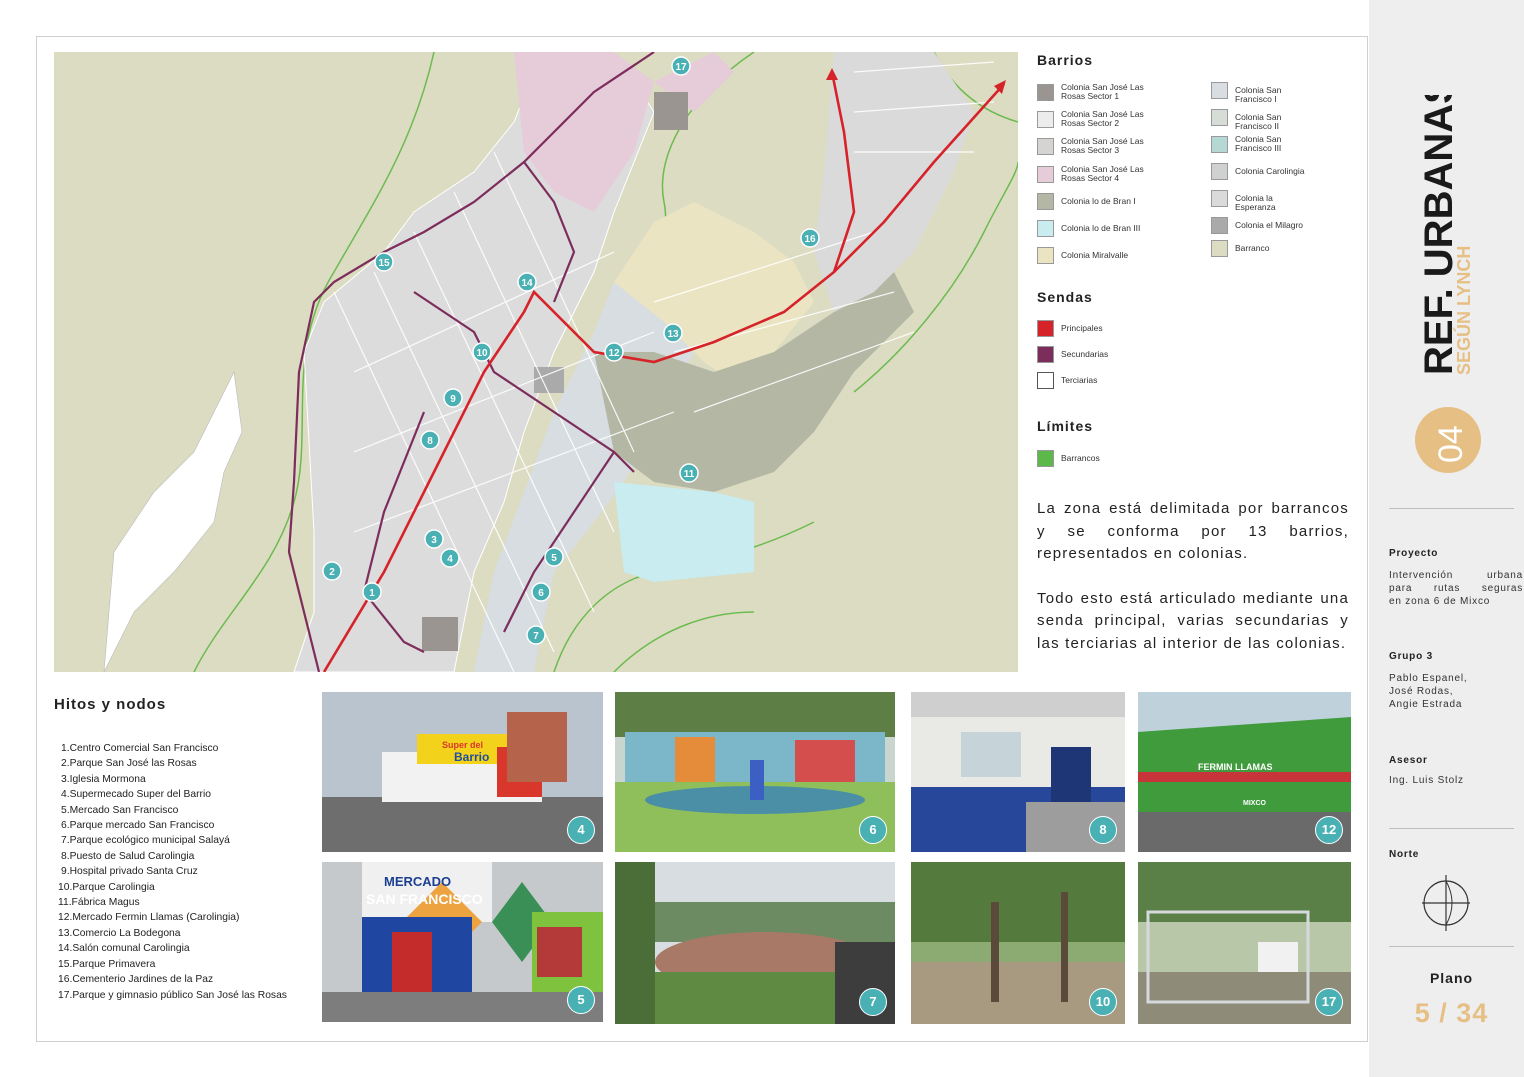 This screenshot has width=1524, height=1077. Describe the element at coordinates (1258, 143) in the screenshot. I see `barrio-label: Colonia San Francisco III` at that location.